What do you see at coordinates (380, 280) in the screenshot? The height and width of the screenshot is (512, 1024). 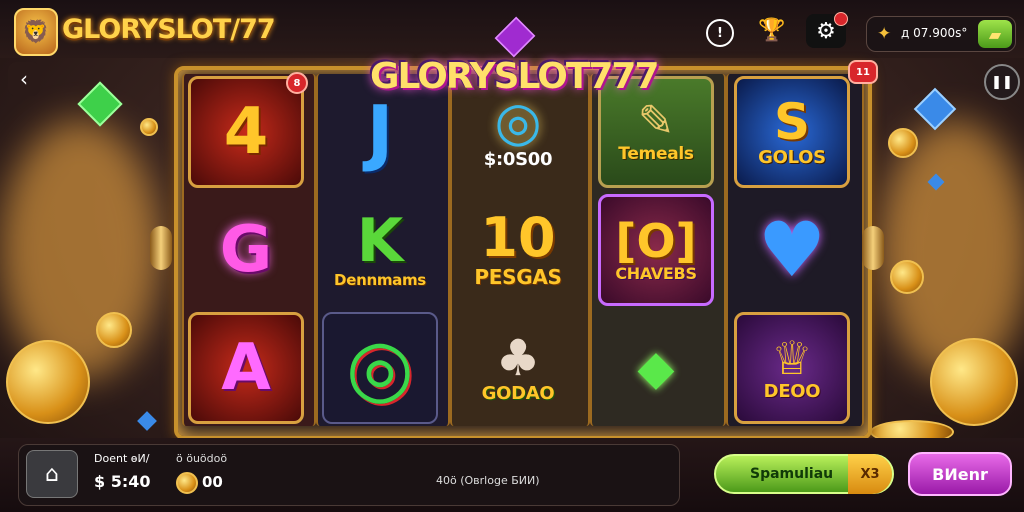 I see `symbol-caption: Dennmams` at bounding box center [380, 280].